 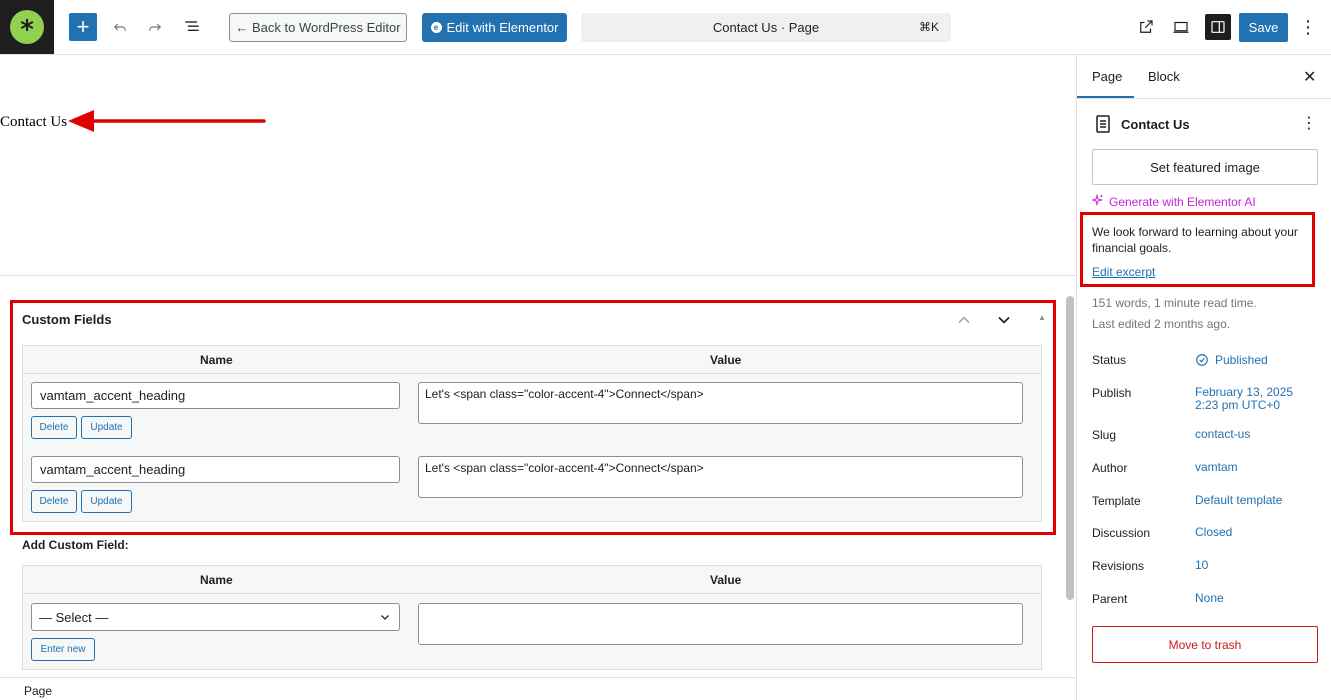 What do you see at coordinates (1107, 76) in the screenshot?
I see `tab-page: Page` at bounding box center [1107, 76].